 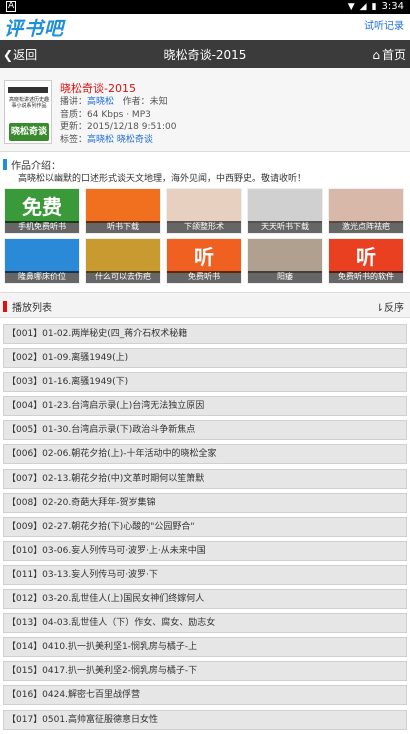 I want to click on page-title: 晓松奇谈-2015, so click(x=205, y=55).